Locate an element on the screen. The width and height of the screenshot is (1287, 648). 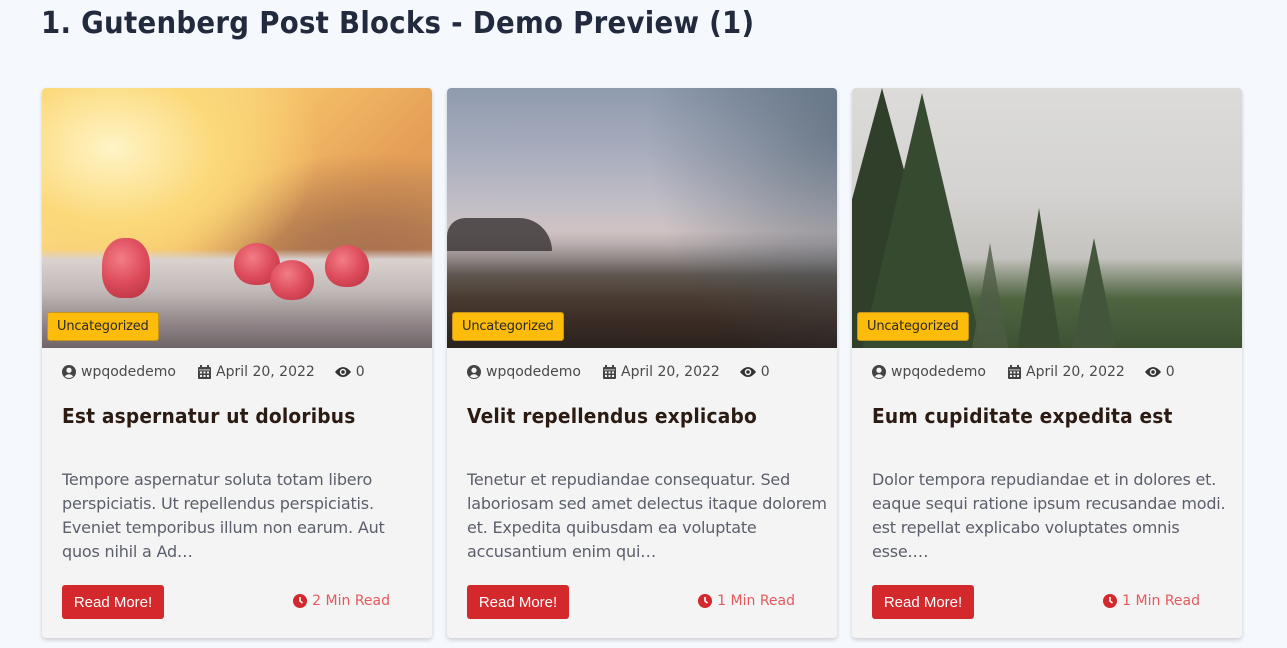
treeline-shape is located at coordinates (499, 234).